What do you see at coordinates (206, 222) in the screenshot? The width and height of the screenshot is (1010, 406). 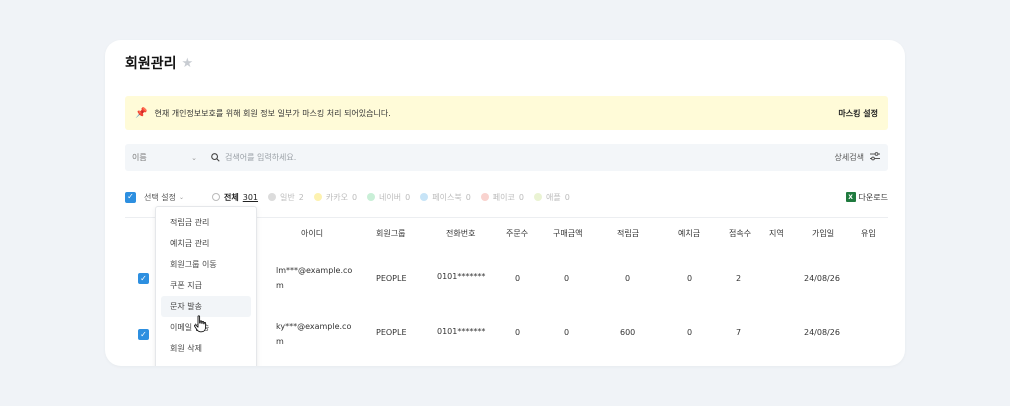 I see `menu-item-points: 적립금 관리` at bounding box center [206, 222].